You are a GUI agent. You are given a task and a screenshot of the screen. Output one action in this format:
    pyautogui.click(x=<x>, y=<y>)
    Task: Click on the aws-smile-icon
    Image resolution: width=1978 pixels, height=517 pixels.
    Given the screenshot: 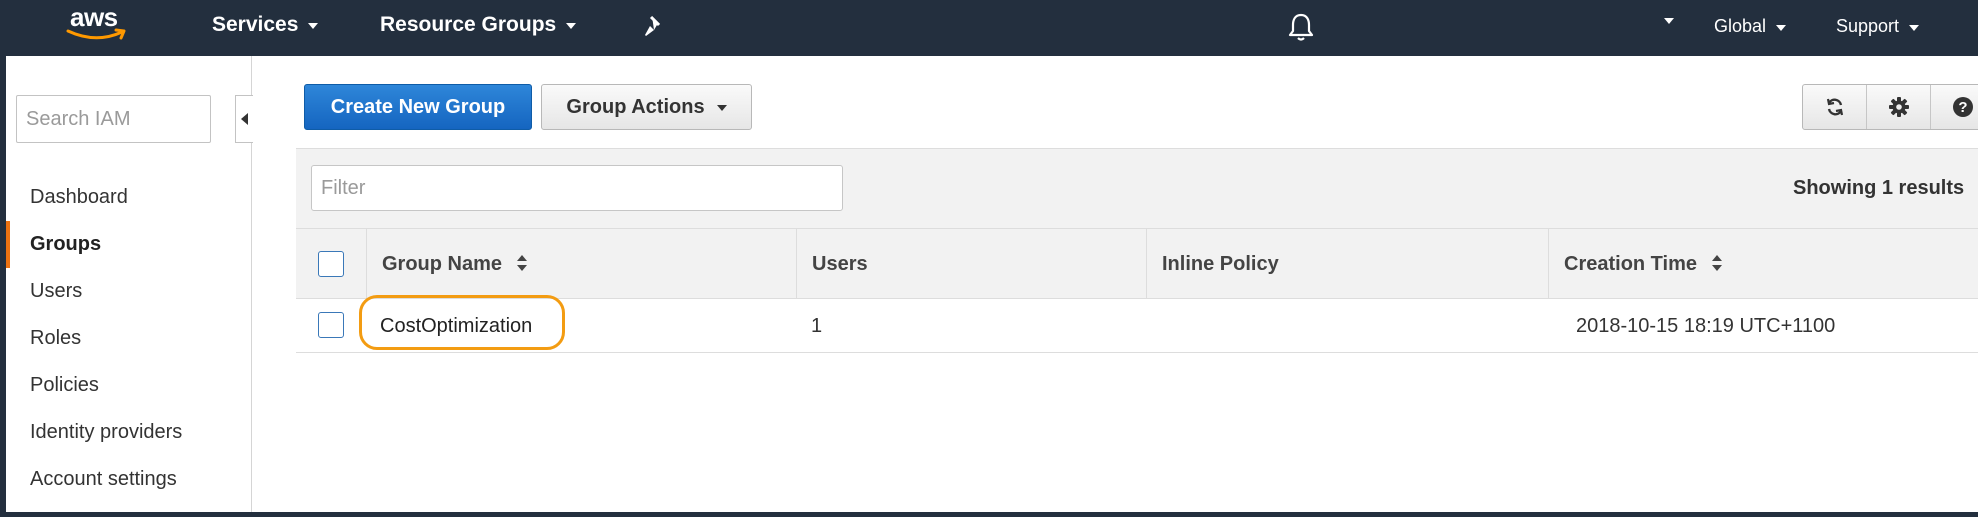 What is the action you would take?
    pyautogui.click(x=96, y=34)
    